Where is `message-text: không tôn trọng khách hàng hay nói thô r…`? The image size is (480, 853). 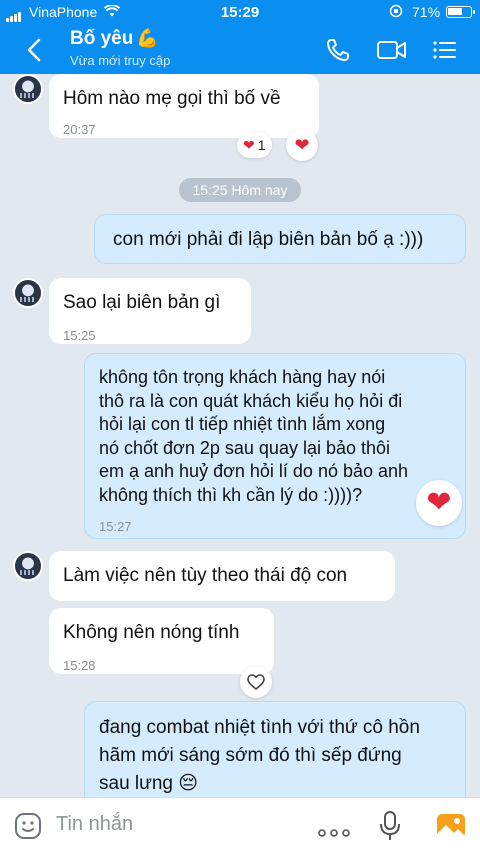 message-text: không tôn trọng khách hàng hay nói thô r… is located at coordinates (275, 430).